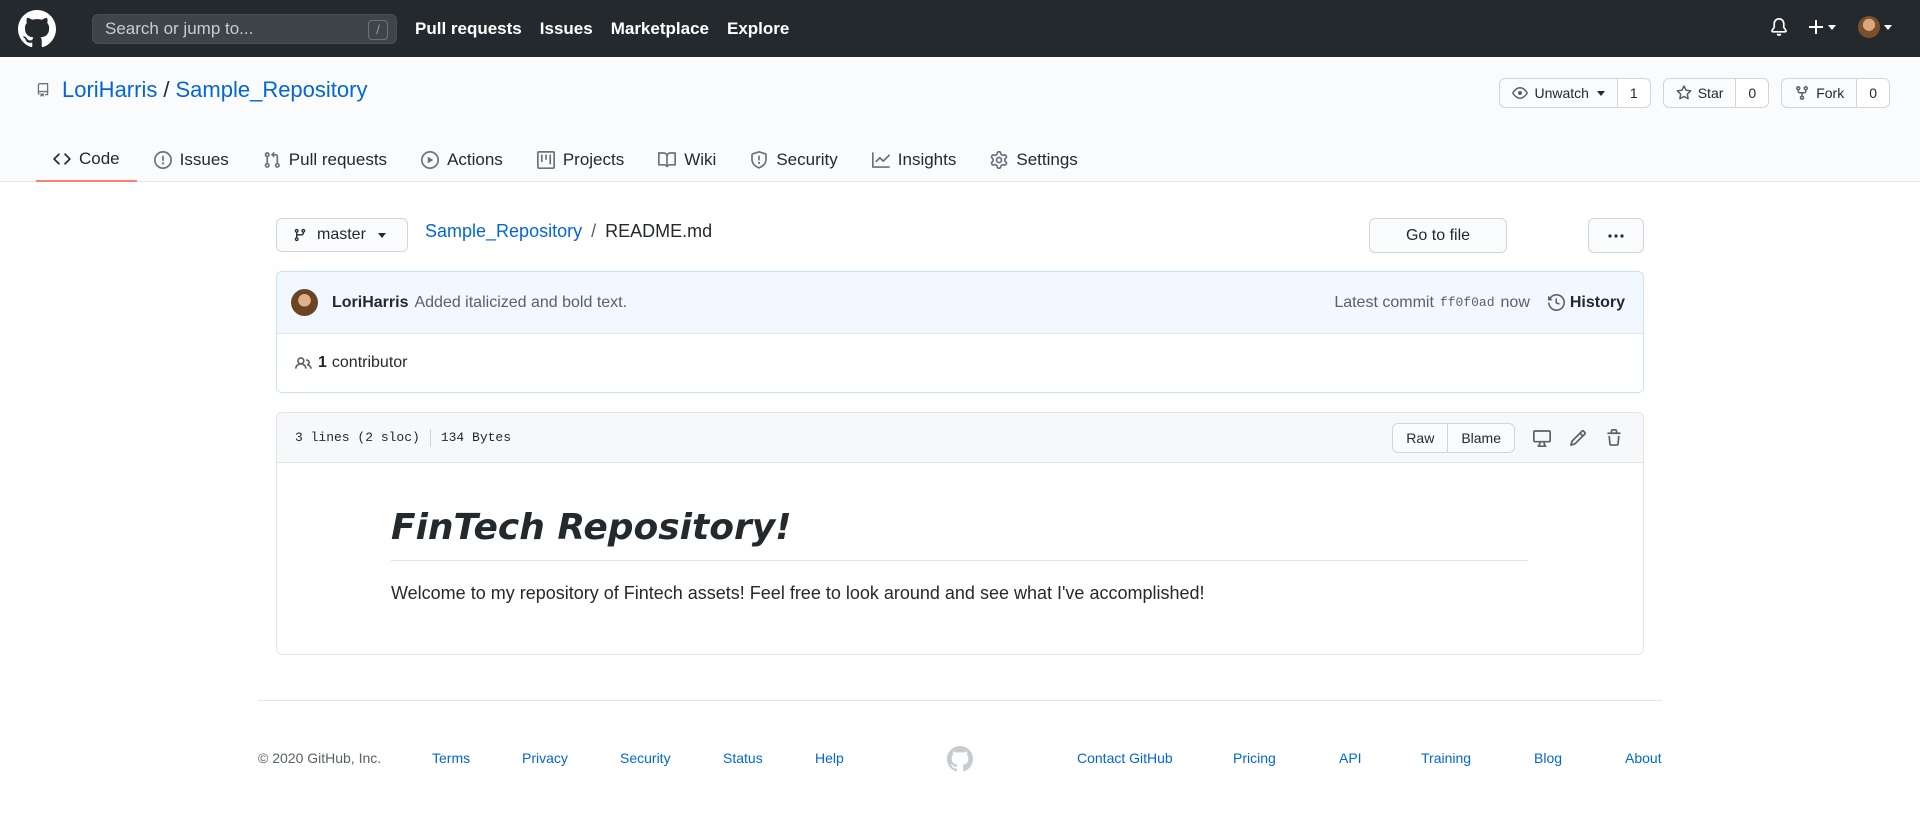 The height and width of the screenshot is (819, 1920). I want to click on footer-link-training: Training, so click(1446, 758).